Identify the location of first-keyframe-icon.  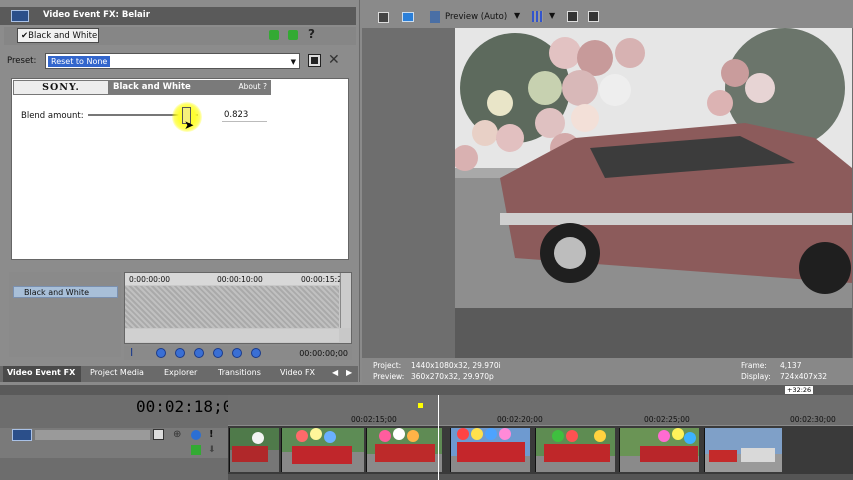
(161, 353).